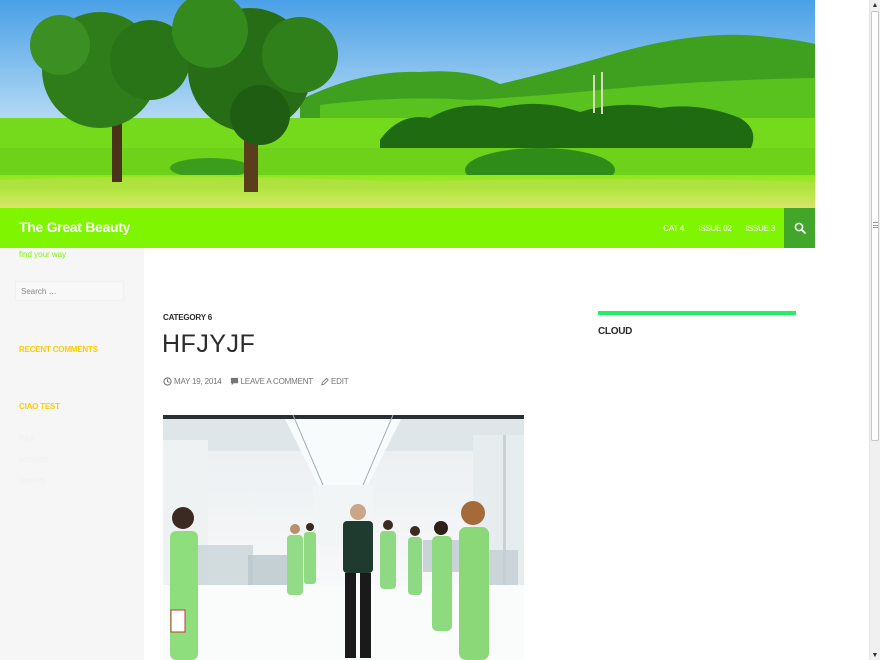  Describe the element at coordinates (615, 331) in the screenshot. I see `widget-title-cloud: CLOUD` at that location.